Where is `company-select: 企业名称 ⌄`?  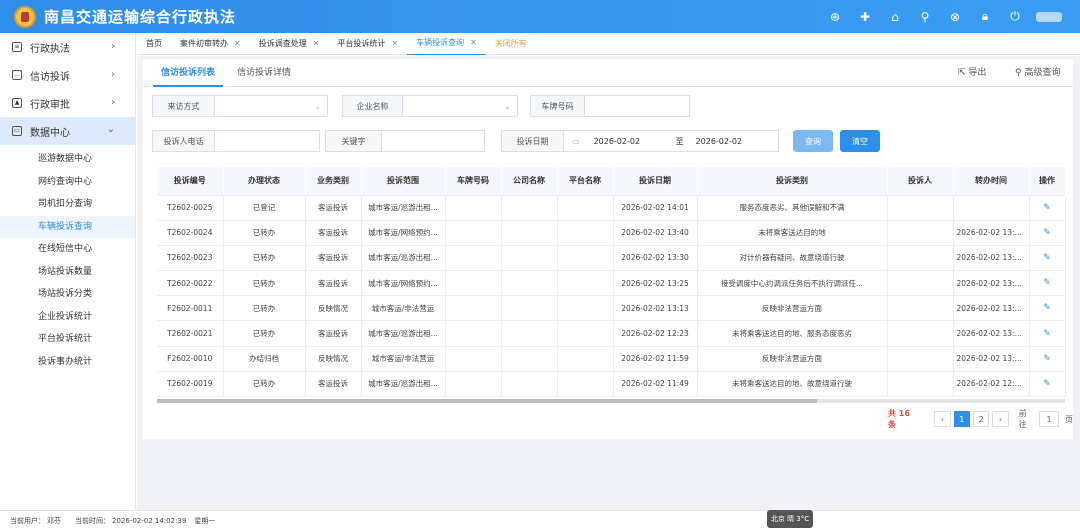 company-select: 企业名称 ⌄ is located at coordinates (430, 106).